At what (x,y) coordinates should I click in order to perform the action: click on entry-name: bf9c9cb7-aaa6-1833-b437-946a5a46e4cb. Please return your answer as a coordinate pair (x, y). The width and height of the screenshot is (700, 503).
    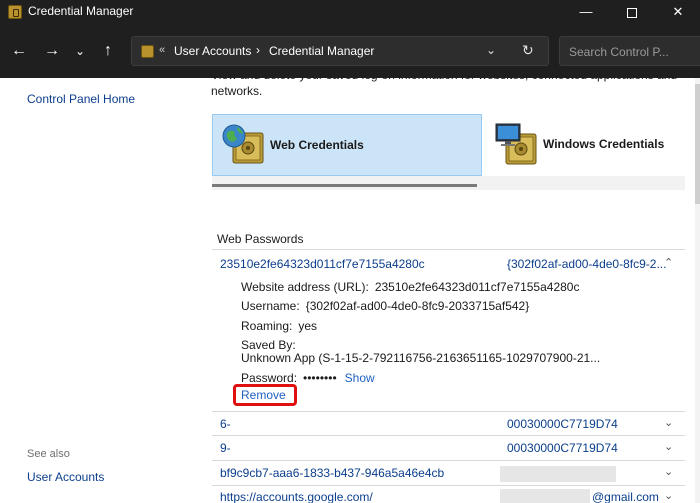
    Looking at the image, I should click on (332, 473).